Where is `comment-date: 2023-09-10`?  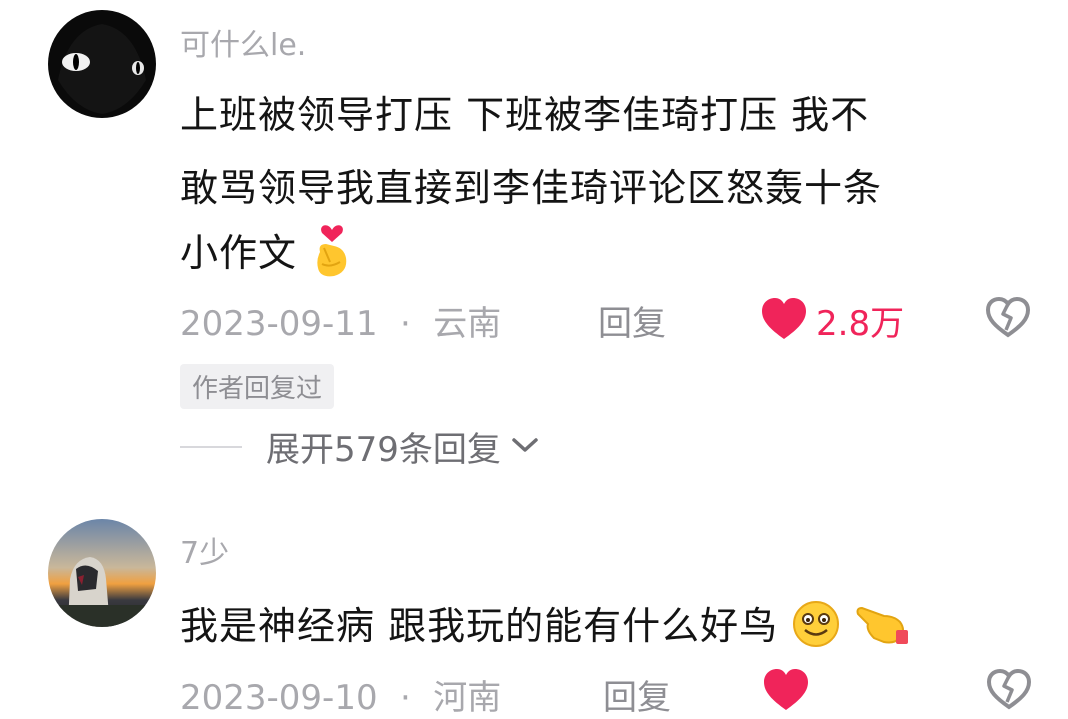
comment-date: 2023-09-10 is located at coordinates (279, 698).